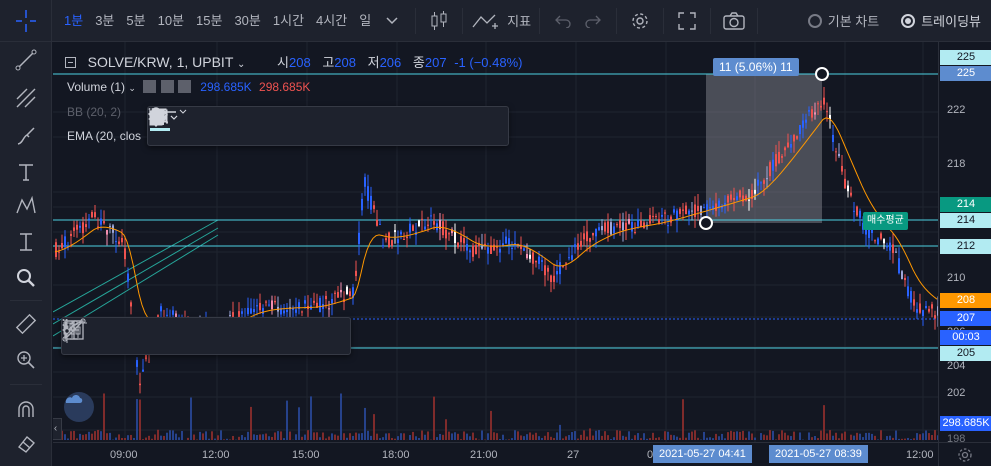 This screenshot has height=466, width=991. What do you see at coordinates (26, 360) in the screenshot?
I see `zoom-in-icon` at bounding box center [26, 360].